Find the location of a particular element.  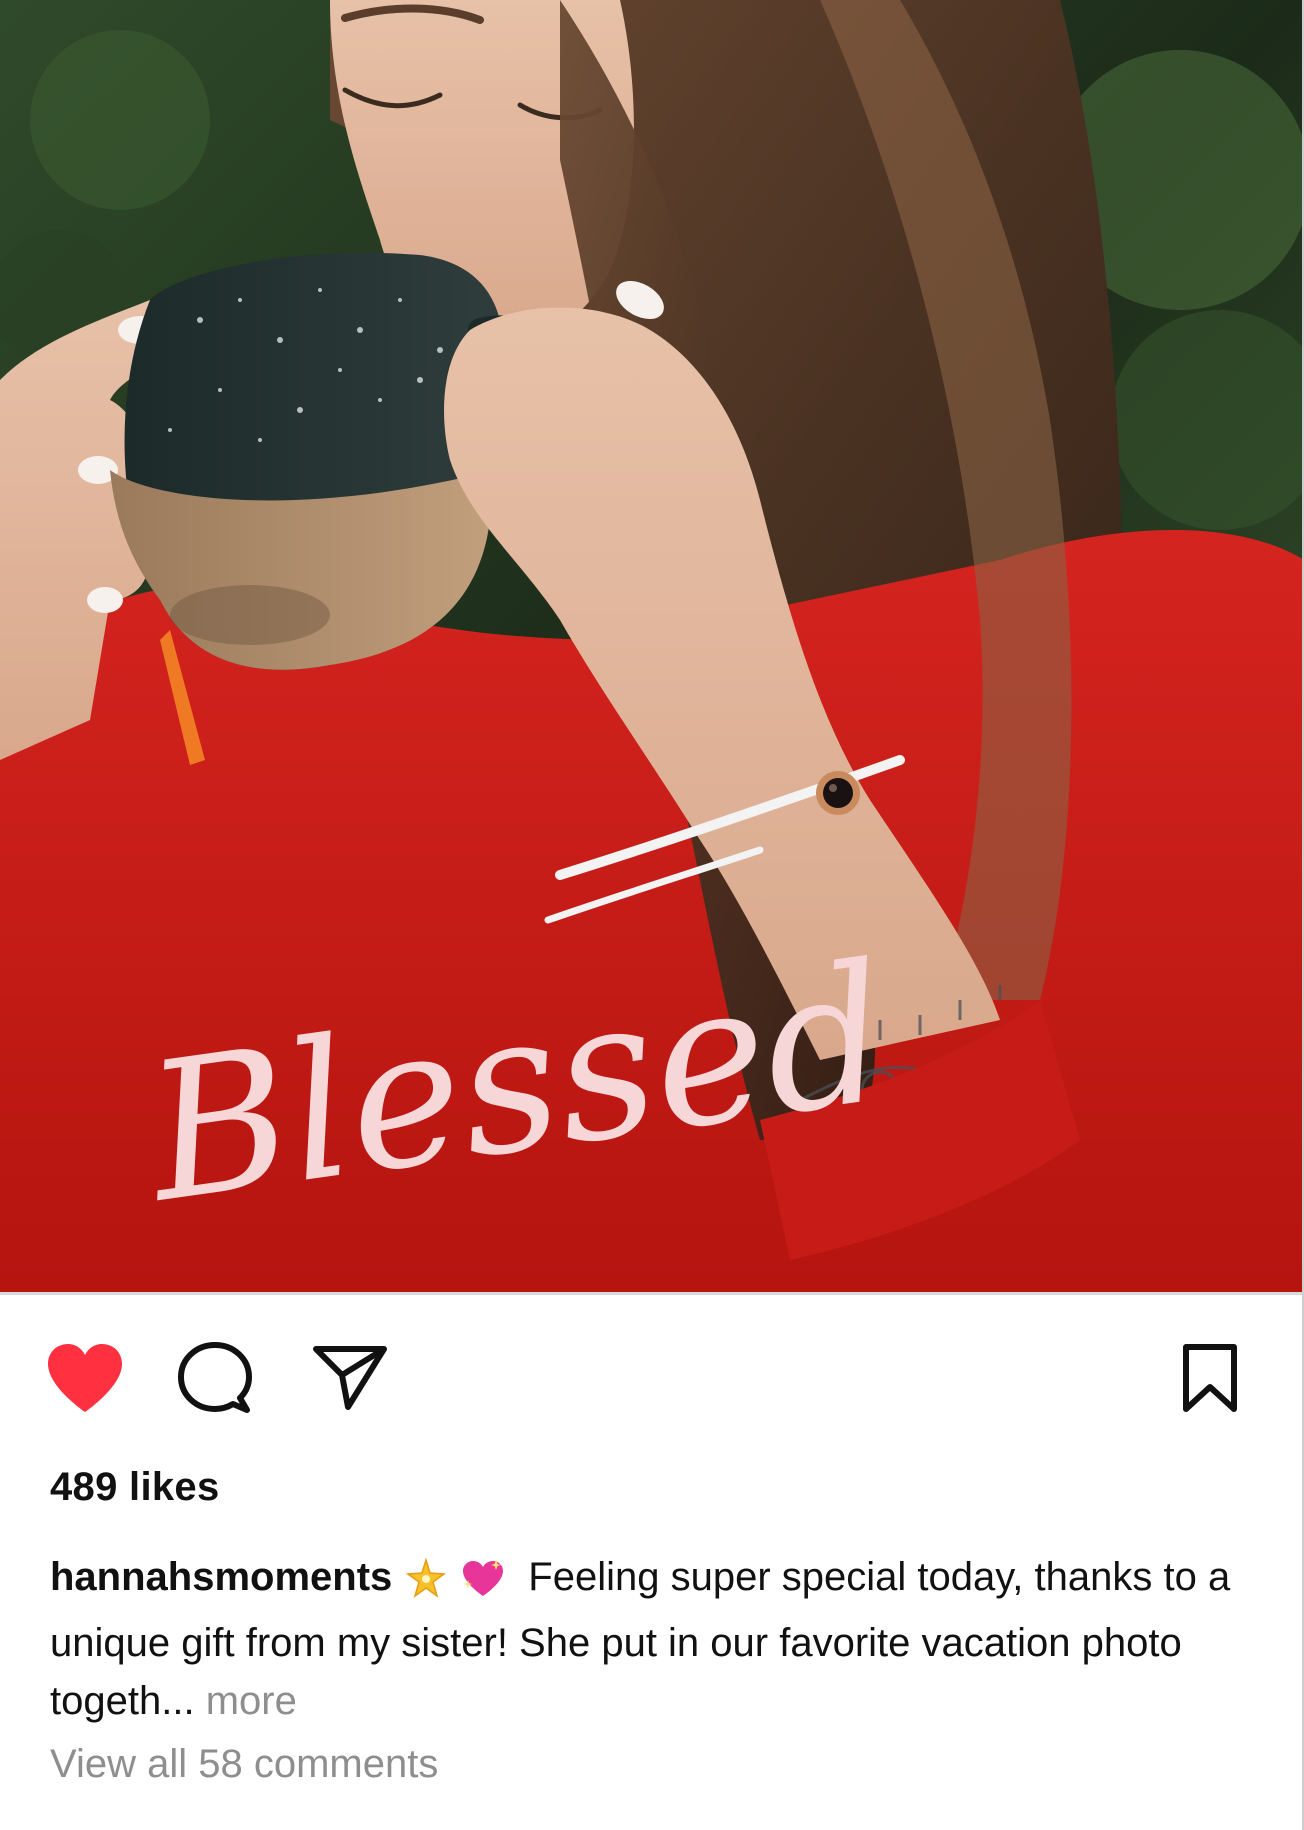

sparkles-star-icon is located at coordinates (426, 1585).